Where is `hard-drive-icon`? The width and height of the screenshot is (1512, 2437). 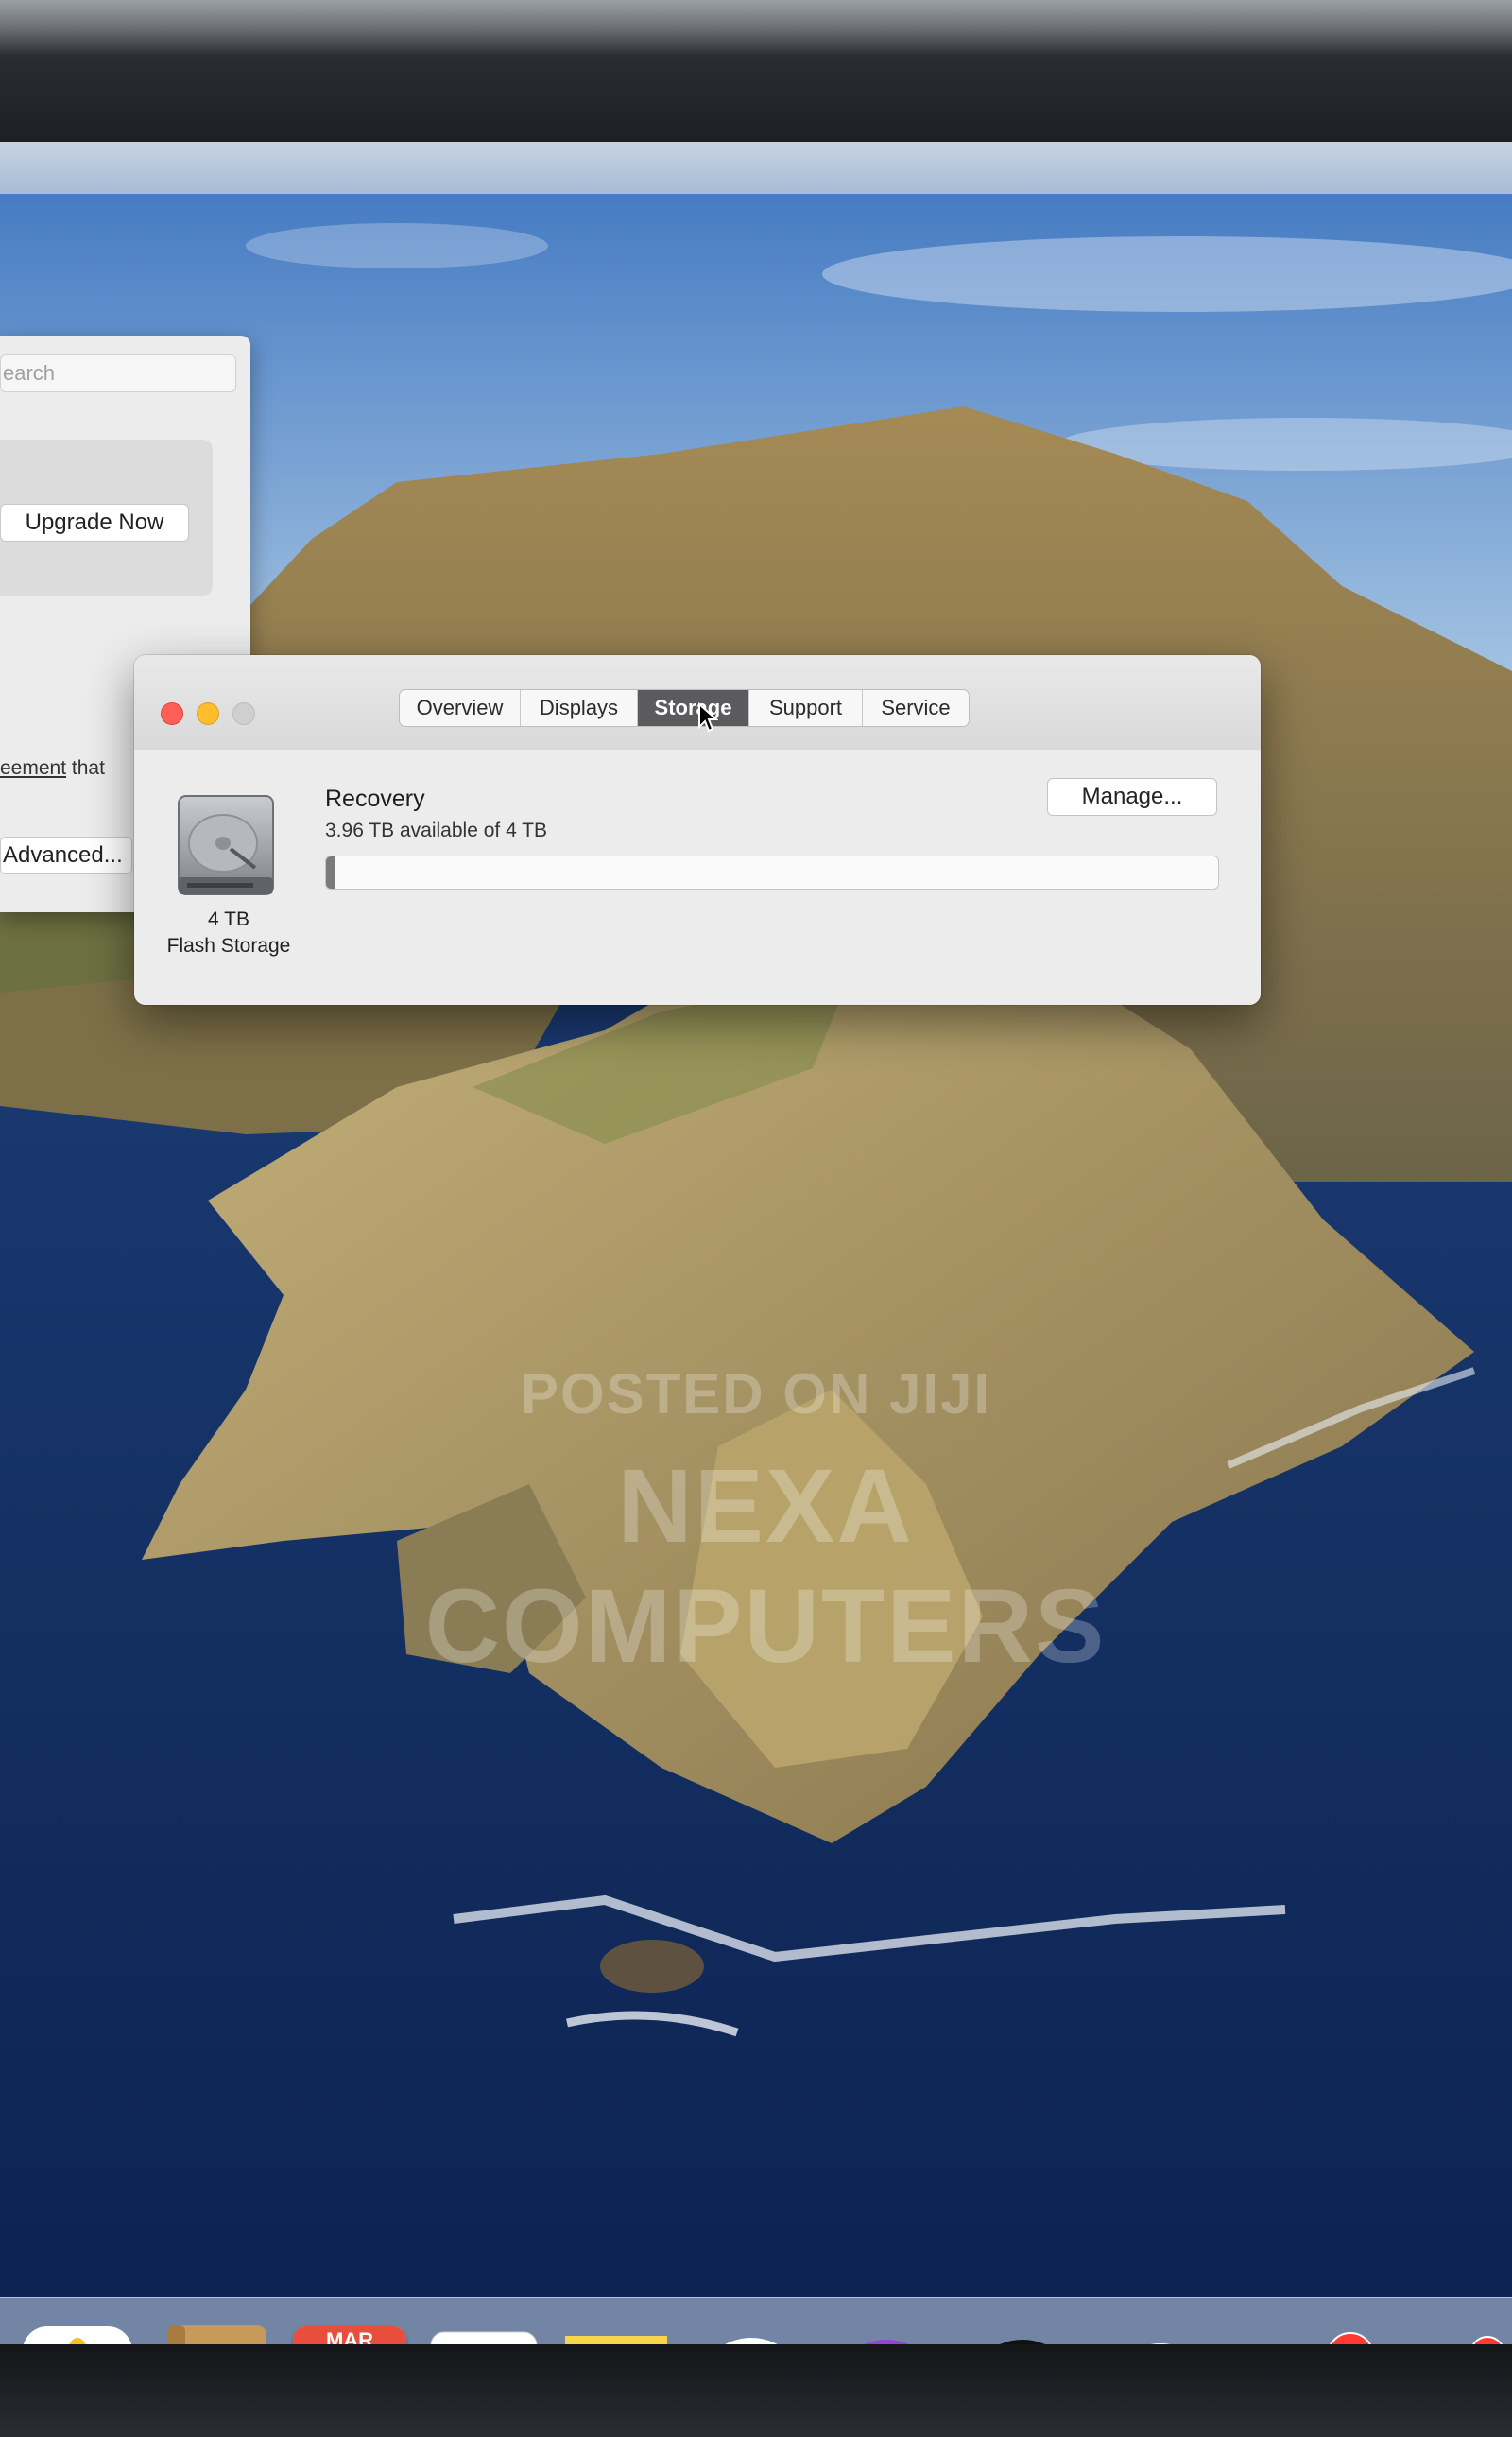
hard-drive-icon is located at coordinates (226, 845).